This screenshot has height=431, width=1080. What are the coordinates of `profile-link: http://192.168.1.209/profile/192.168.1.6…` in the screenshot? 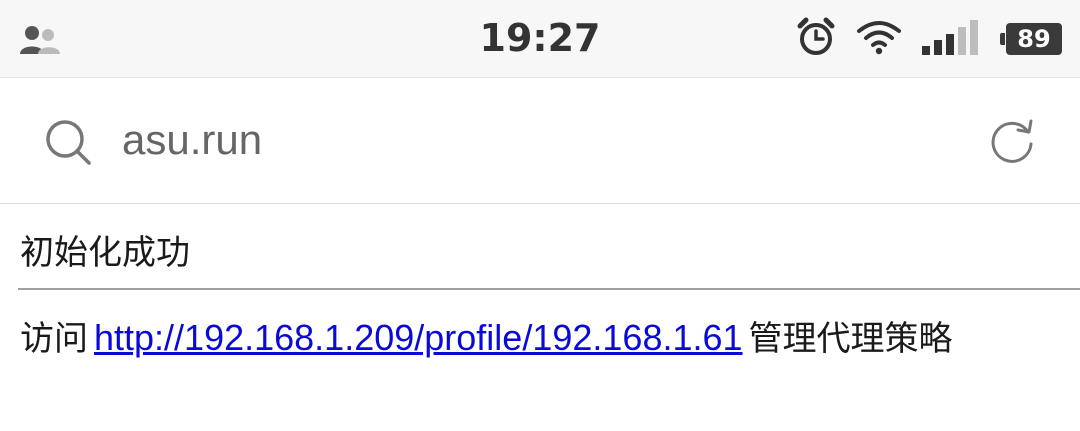 It's located at (418, 337).